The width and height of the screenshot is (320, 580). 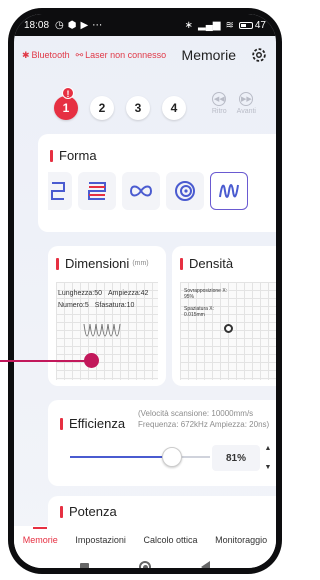 What do you see at coordinates (91, 360) in the screenshot?
I see `annotation-pointer-dot` at bounding box center [91, 360].